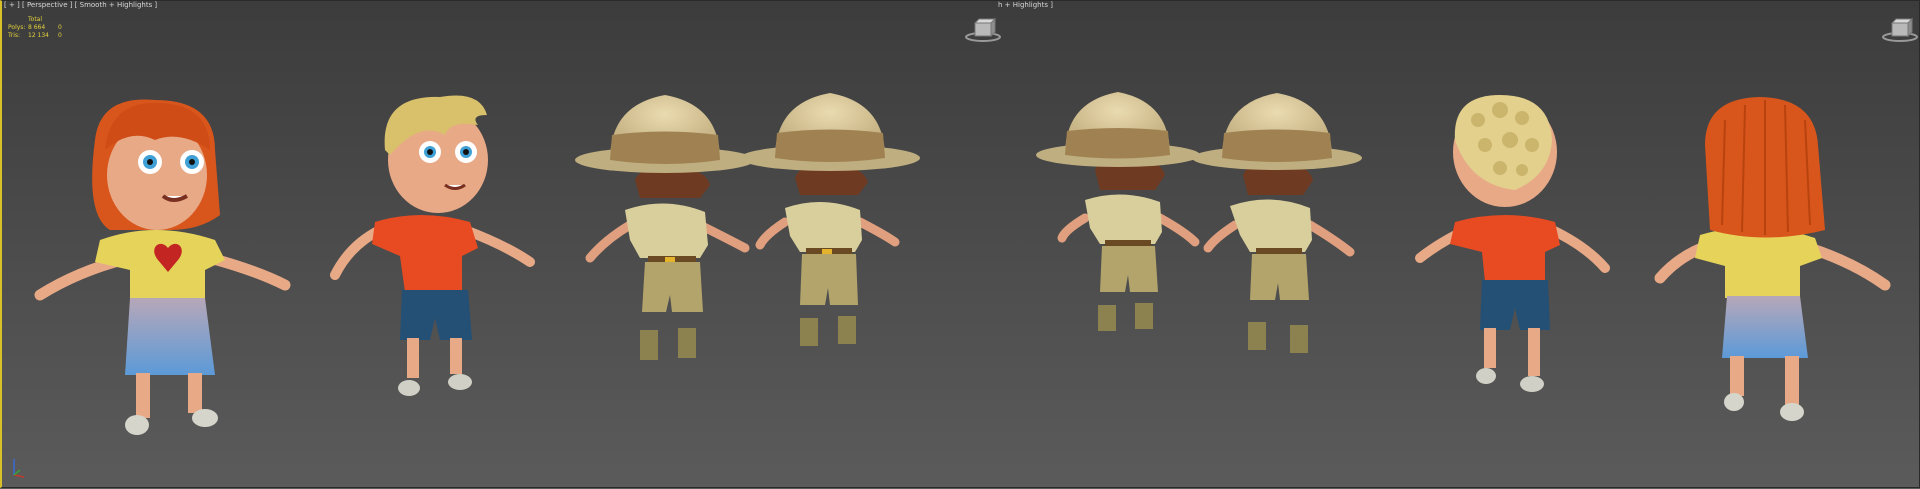 This screenshot has width=1920, height=489. Describe the element at coordinates (830, 219) in the screenshot. I see `character-ranger-front-right` at that location.